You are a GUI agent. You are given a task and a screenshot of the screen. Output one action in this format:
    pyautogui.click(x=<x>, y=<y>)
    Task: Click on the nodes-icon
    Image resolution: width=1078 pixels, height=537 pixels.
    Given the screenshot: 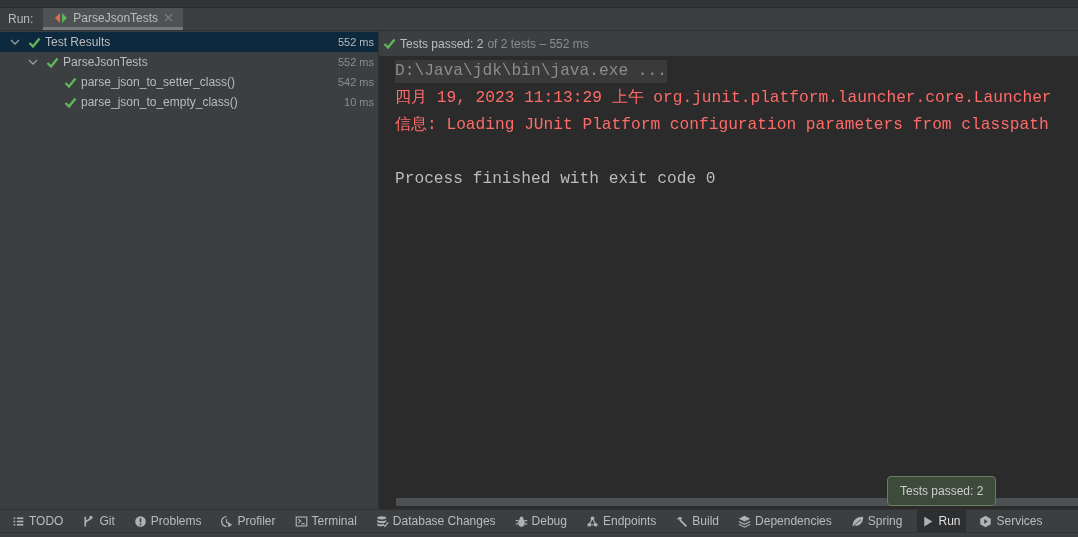 What is the action you would take?
    pyautogui.click(x=592, y=521)
    